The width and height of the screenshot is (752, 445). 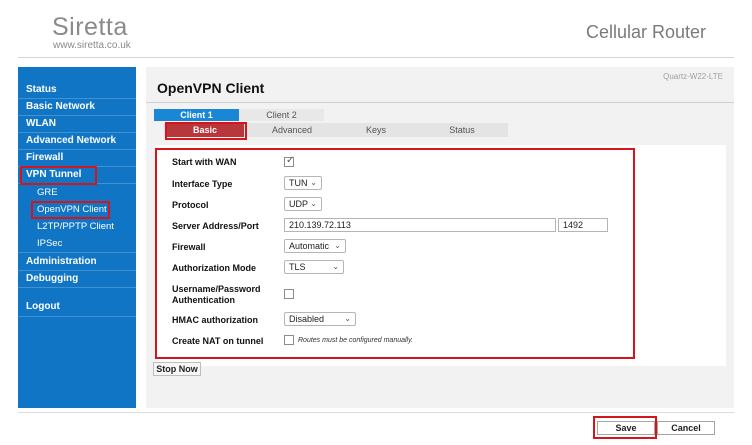 I want to click on sidebar-item-wlan: WLAN, so click(x=77, y=123).